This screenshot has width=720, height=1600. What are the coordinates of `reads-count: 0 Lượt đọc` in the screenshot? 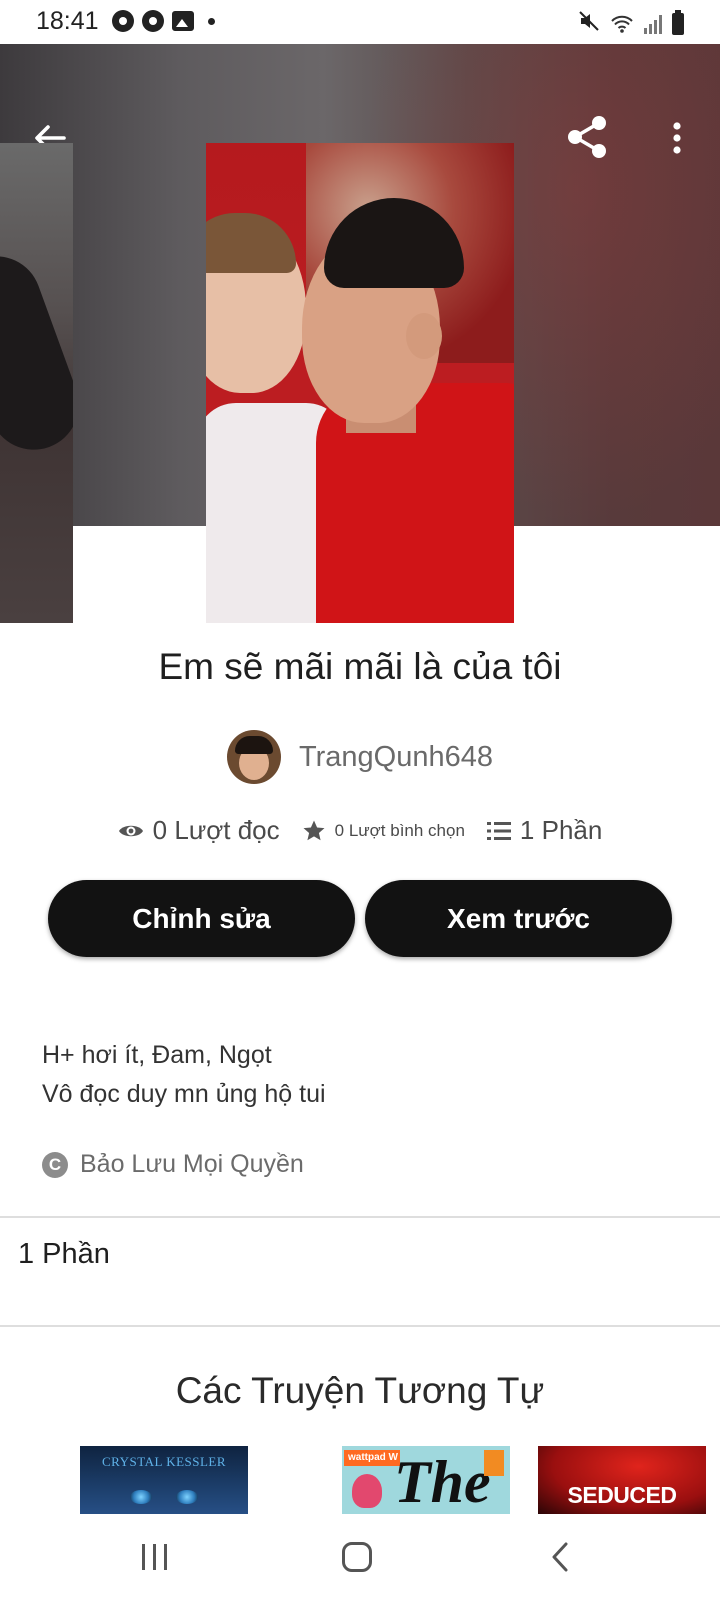 It's located at (216, 830).